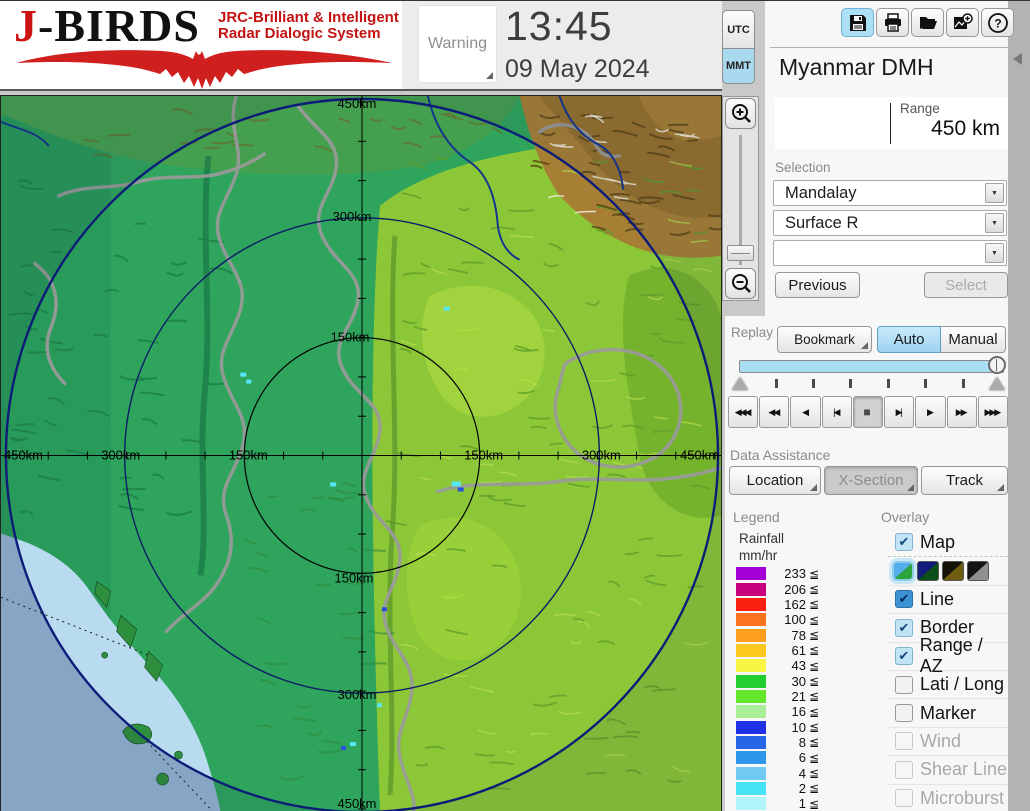  What do you see at coordinates (903, 571) in the screenshot?
I see `map-style-blue-green` at bounding box center [903, 571].